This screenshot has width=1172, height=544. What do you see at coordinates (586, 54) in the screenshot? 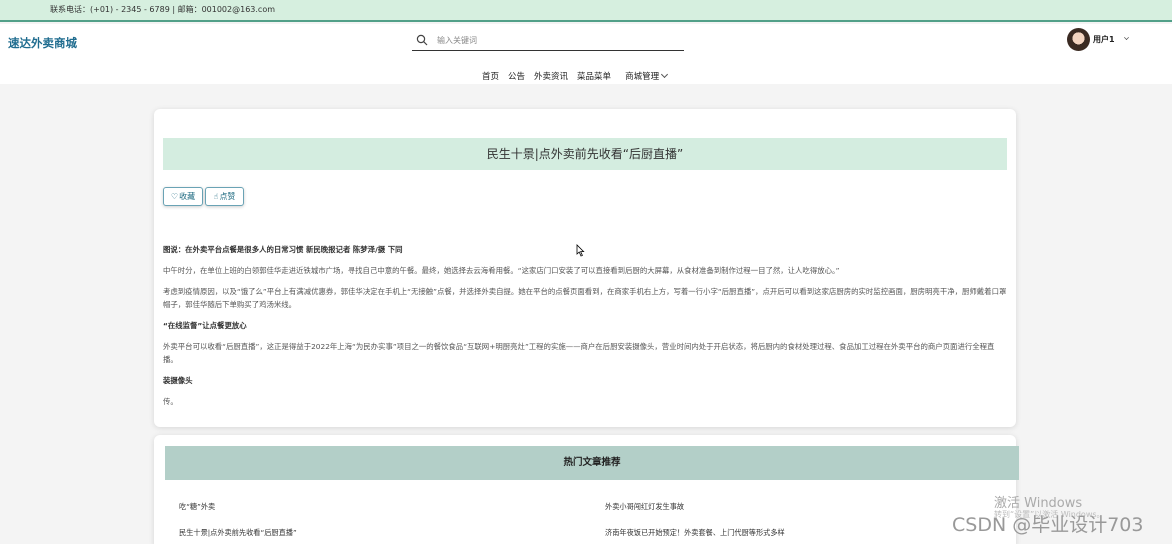
I see `site-header: 速达外卖商城 首页公告外卖资讯菜品菜单 商城管理 用户1` at bounding box center [586, 54].